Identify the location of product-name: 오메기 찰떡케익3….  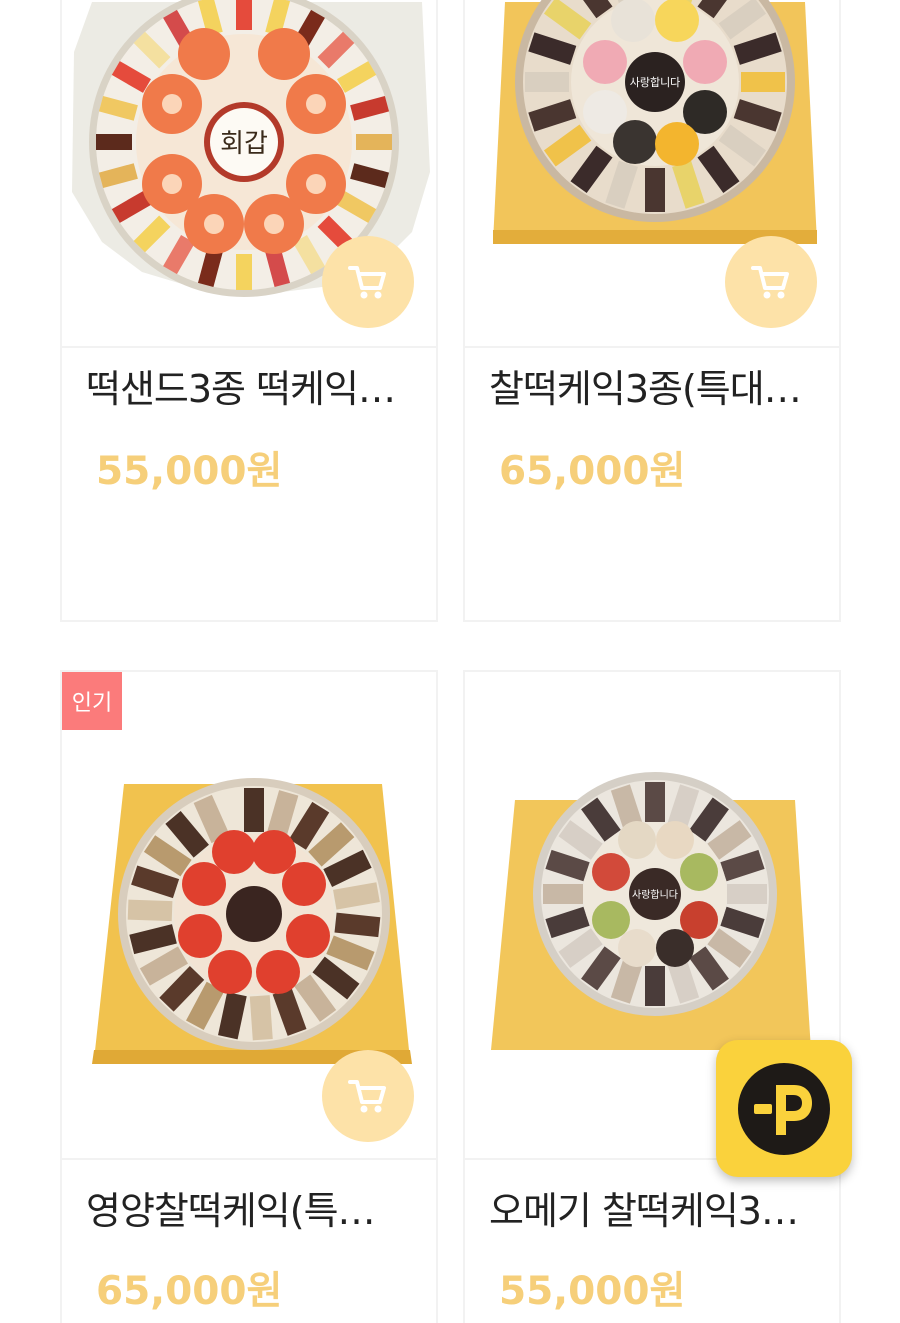
(649, 1207).